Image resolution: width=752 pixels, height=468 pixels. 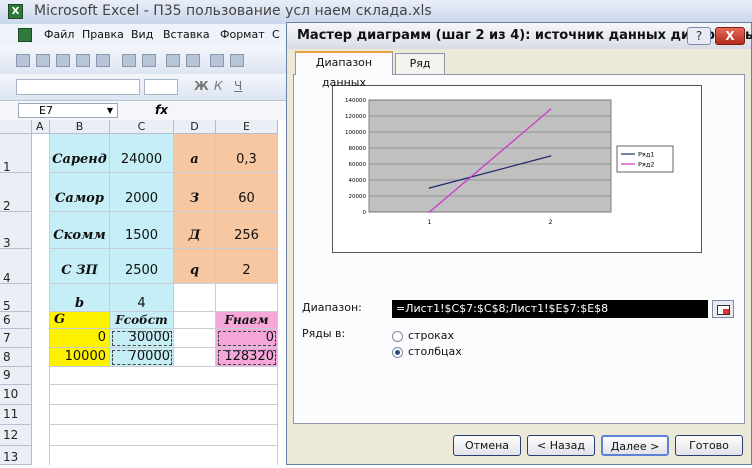 What do you see at coordinates (25, 35) in the screenshot?
I see `workbook-icon` at bounding box center [25, 35].